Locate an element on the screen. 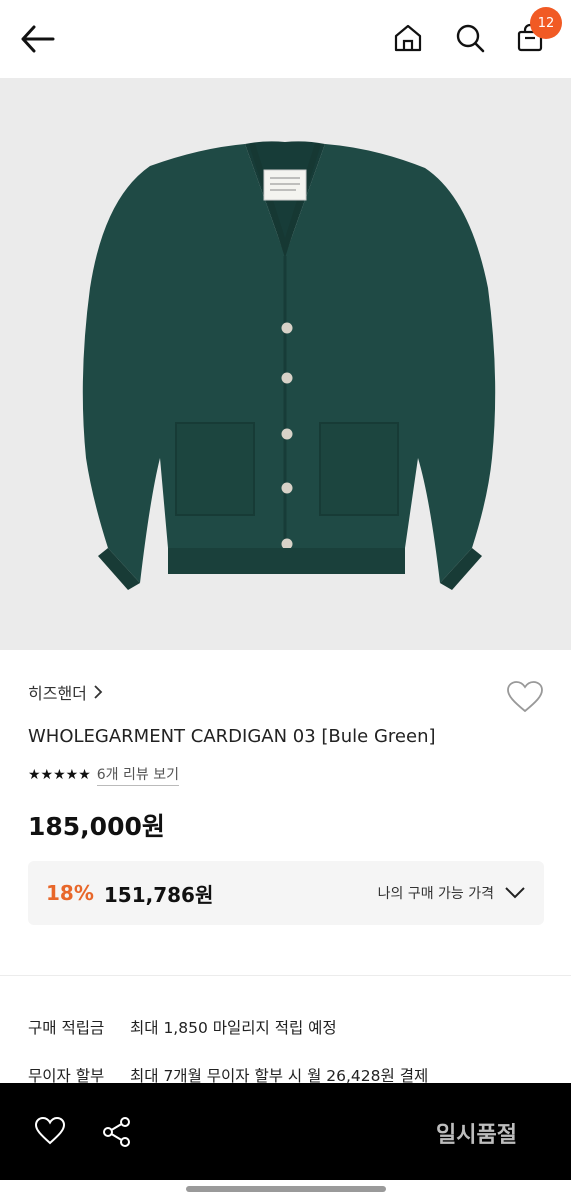  wishlist-button is located at coordinates (525, 697).